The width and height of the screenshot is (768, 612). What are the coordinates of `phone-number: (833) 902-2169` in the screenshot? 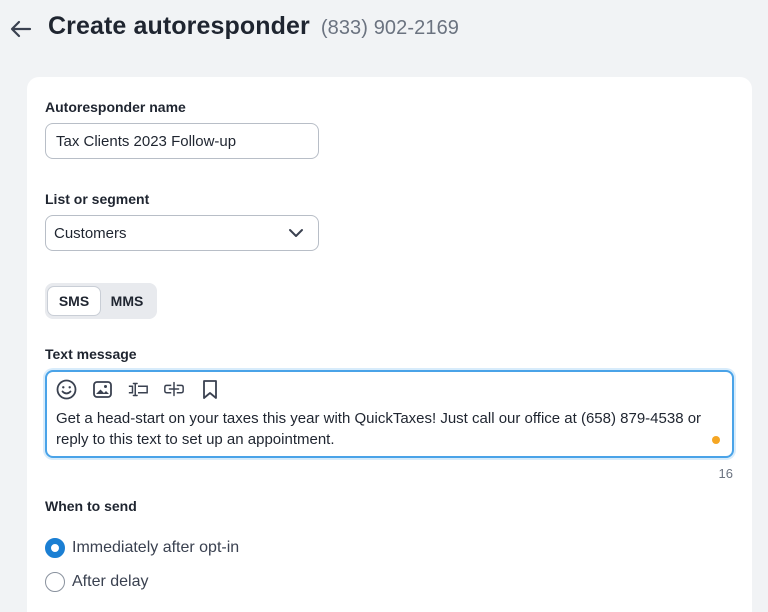 It's located at (390, 28).